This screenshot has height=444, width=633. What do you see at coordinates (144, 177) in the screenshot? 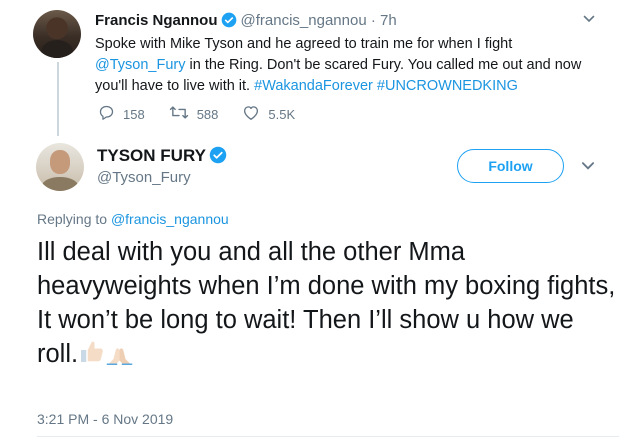
I see `tweet2-author-handle: @Tyson_Fury` at bounding box center [144, 177].